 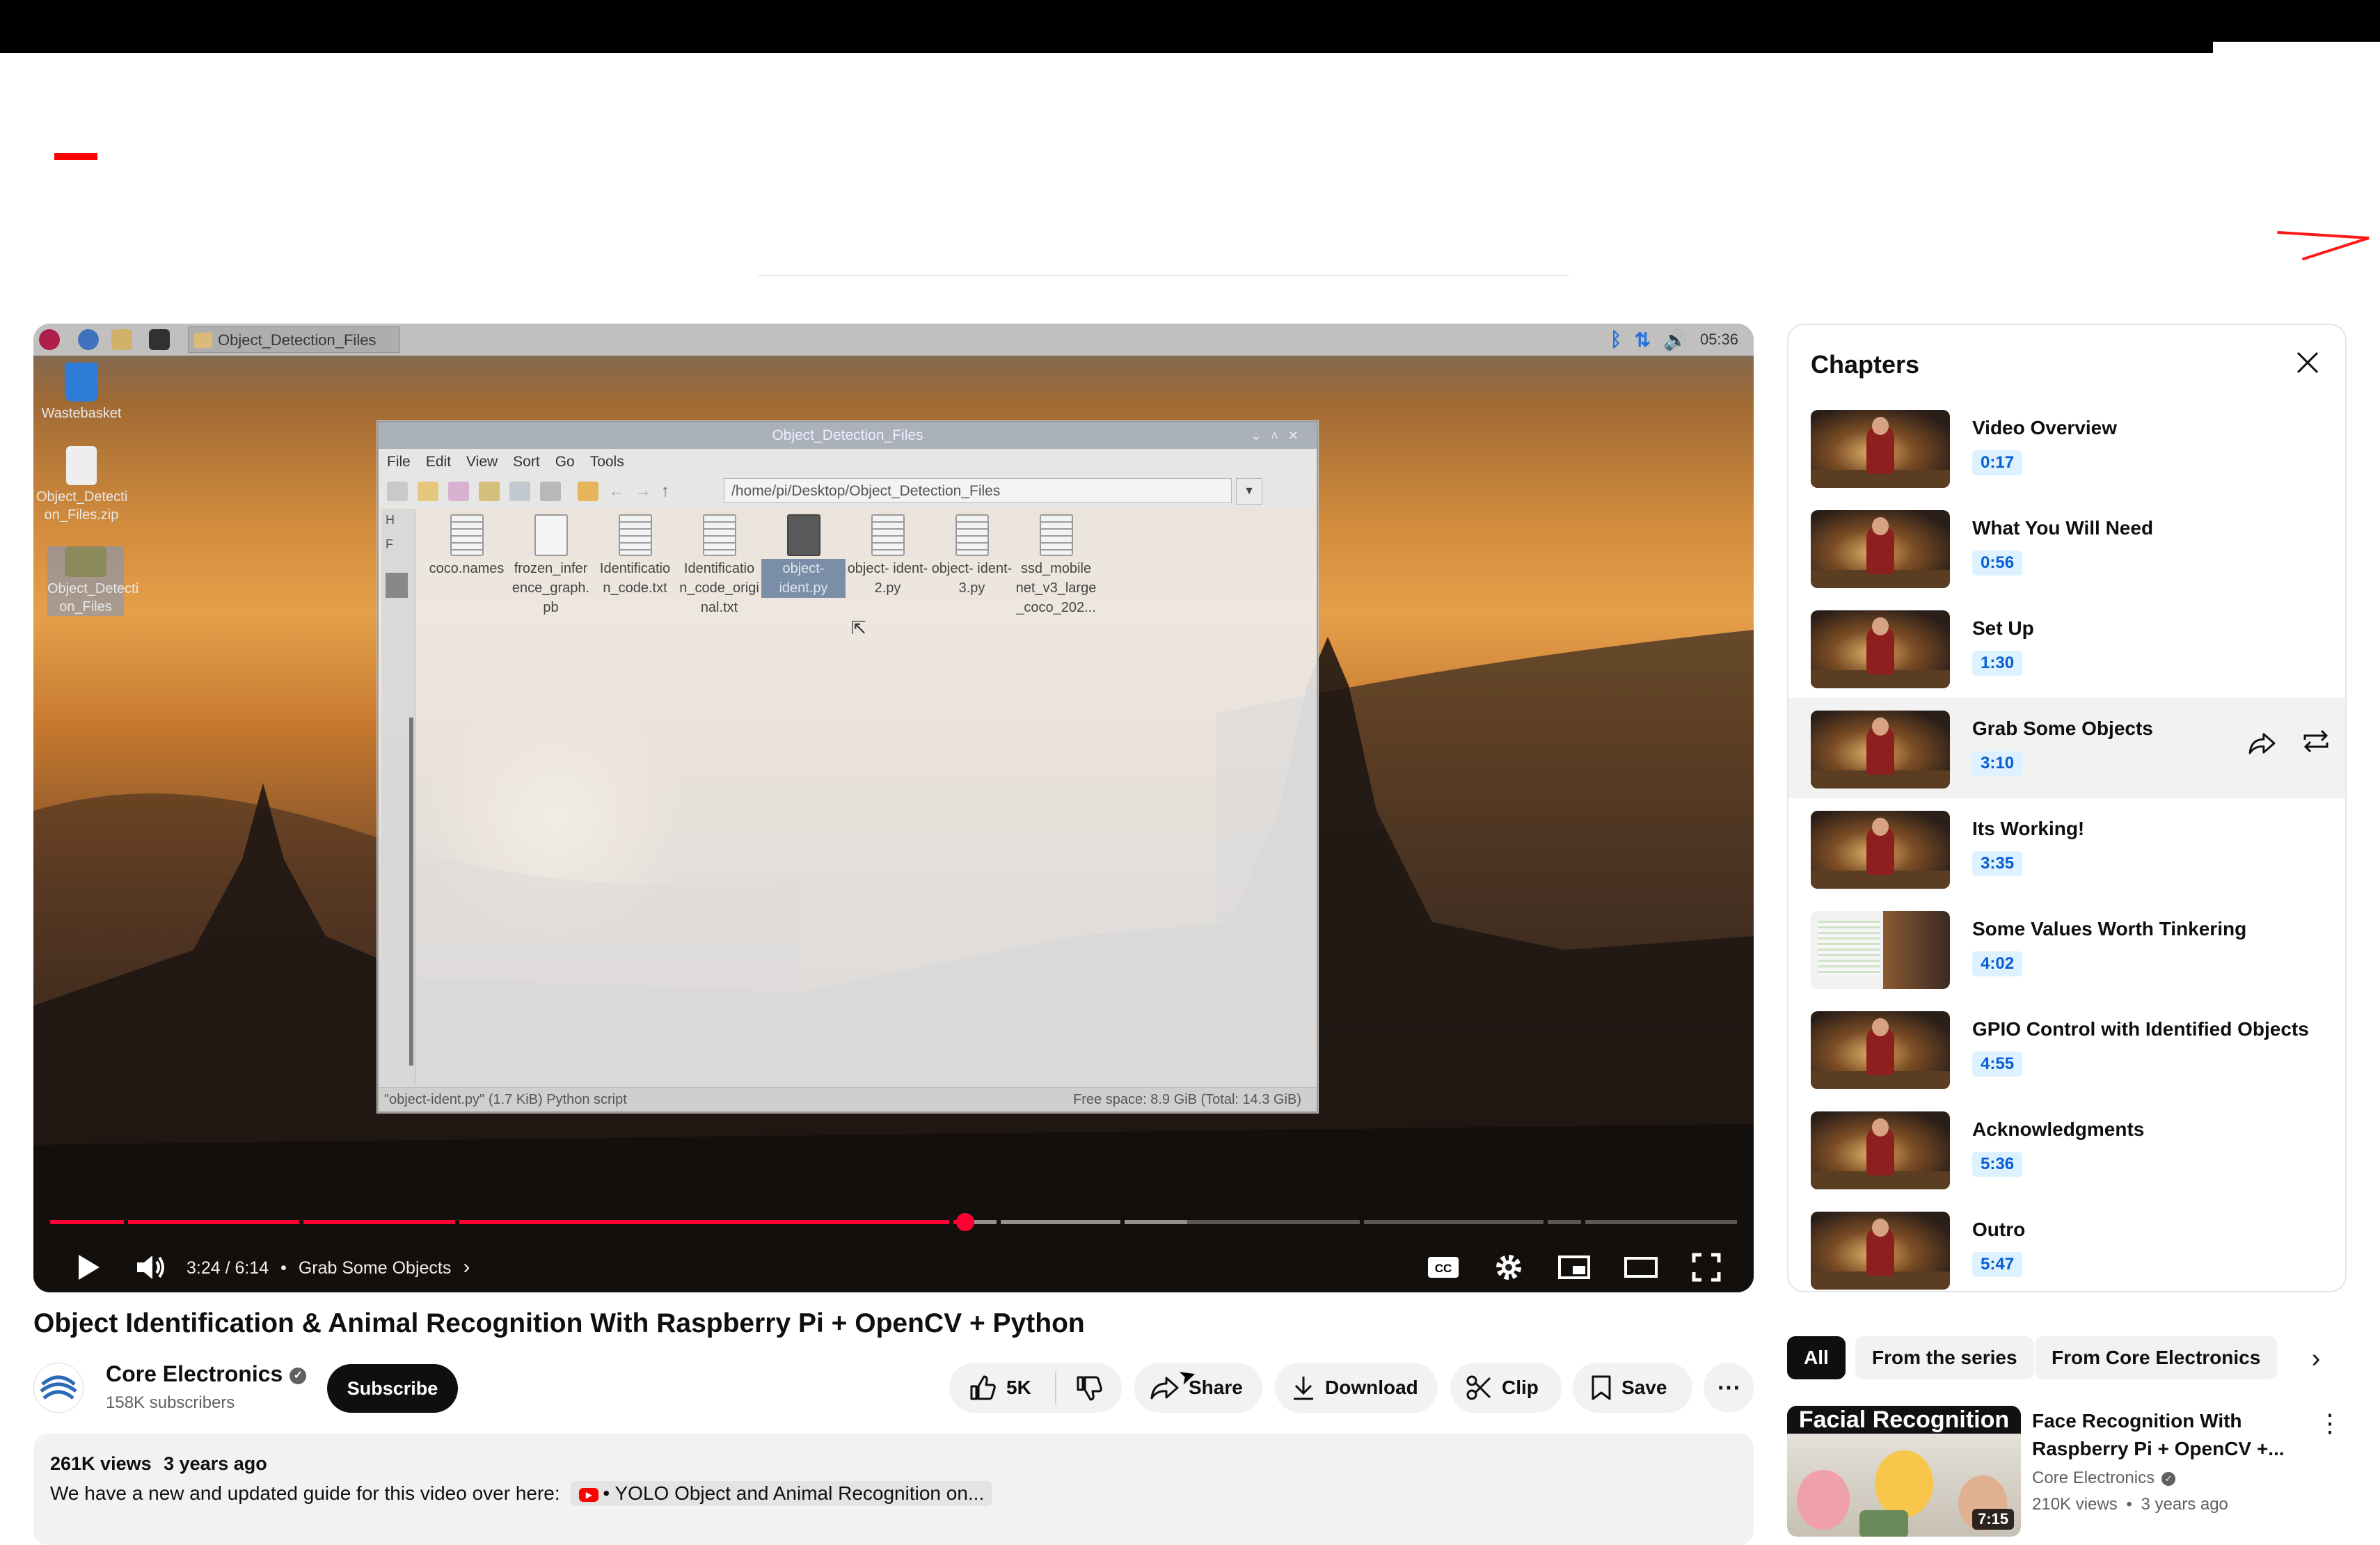 What do you see at coordinates (2066, 548) in the screenshot?
I see `chapter-item: What You Will Need 0:56` at bounding box center [2066, 548].